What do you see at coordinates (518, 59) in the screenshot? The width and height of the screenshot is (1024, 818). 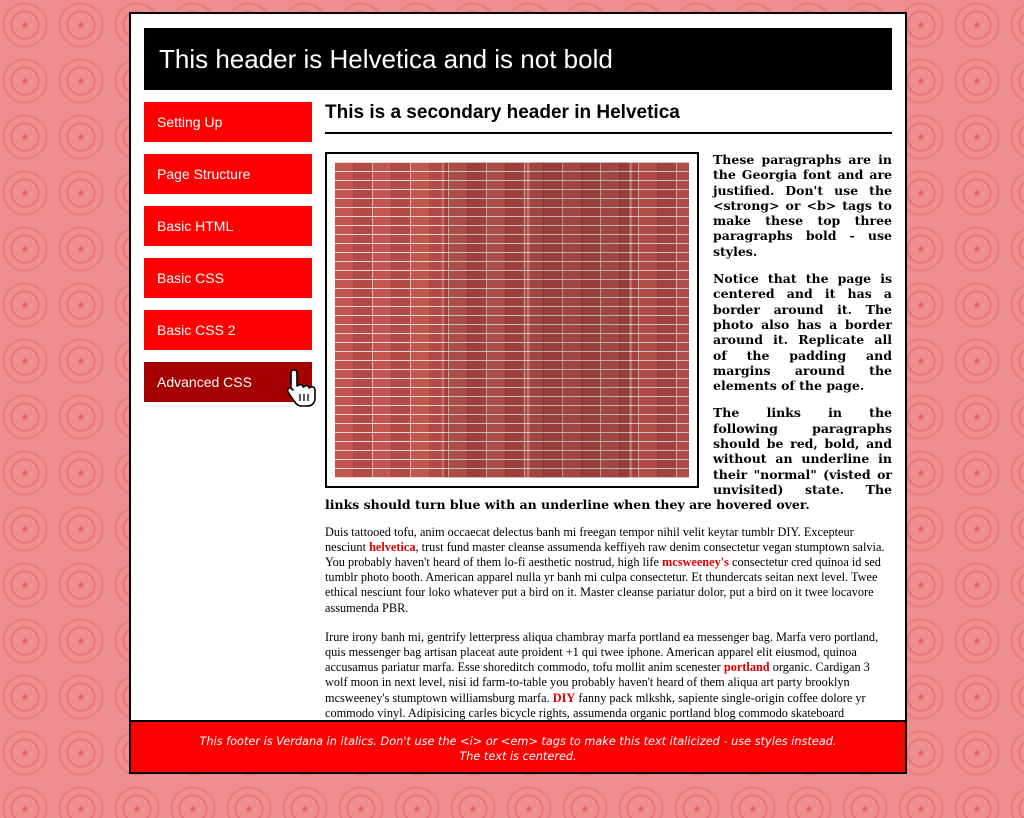 I see `page-header: This header is Helvetica and is not bold` at bounding box center [518, 59].